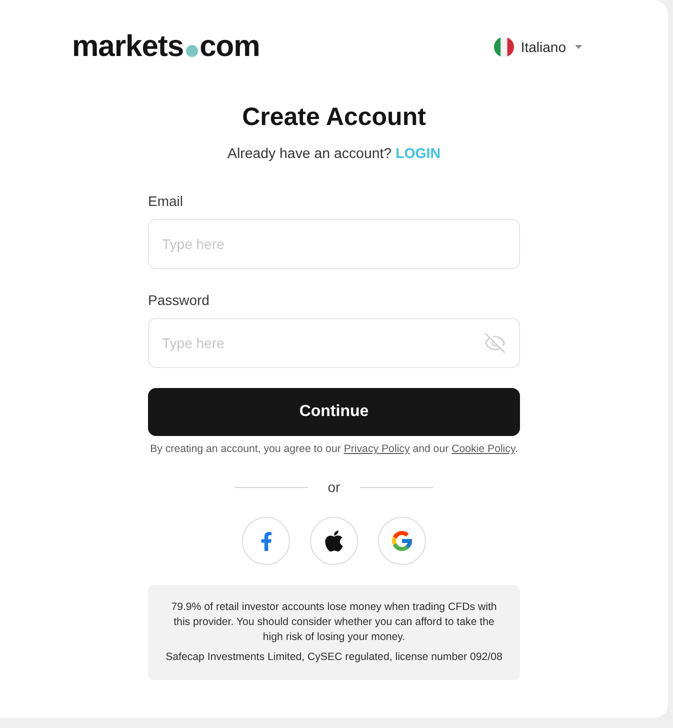 The width and height of the screenshot is (673, 728). Describe the element at coordinates (166, 201) in the screenshot. I see `field-label: Email` at that location.